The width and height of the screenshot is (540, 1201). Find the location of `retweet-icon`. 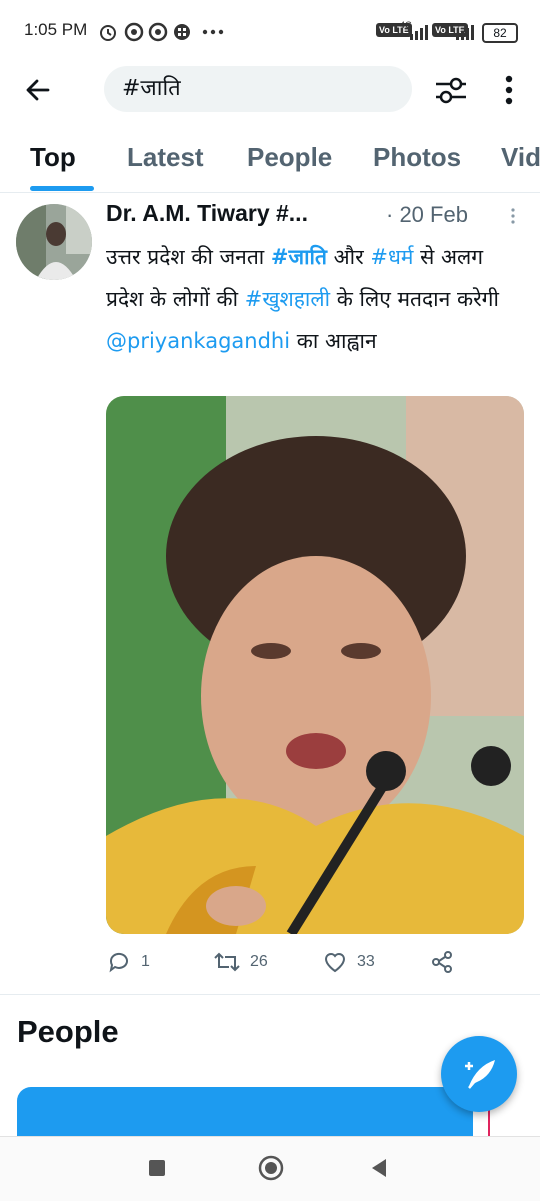

retweet-icon is located at coordinates (227, 962).